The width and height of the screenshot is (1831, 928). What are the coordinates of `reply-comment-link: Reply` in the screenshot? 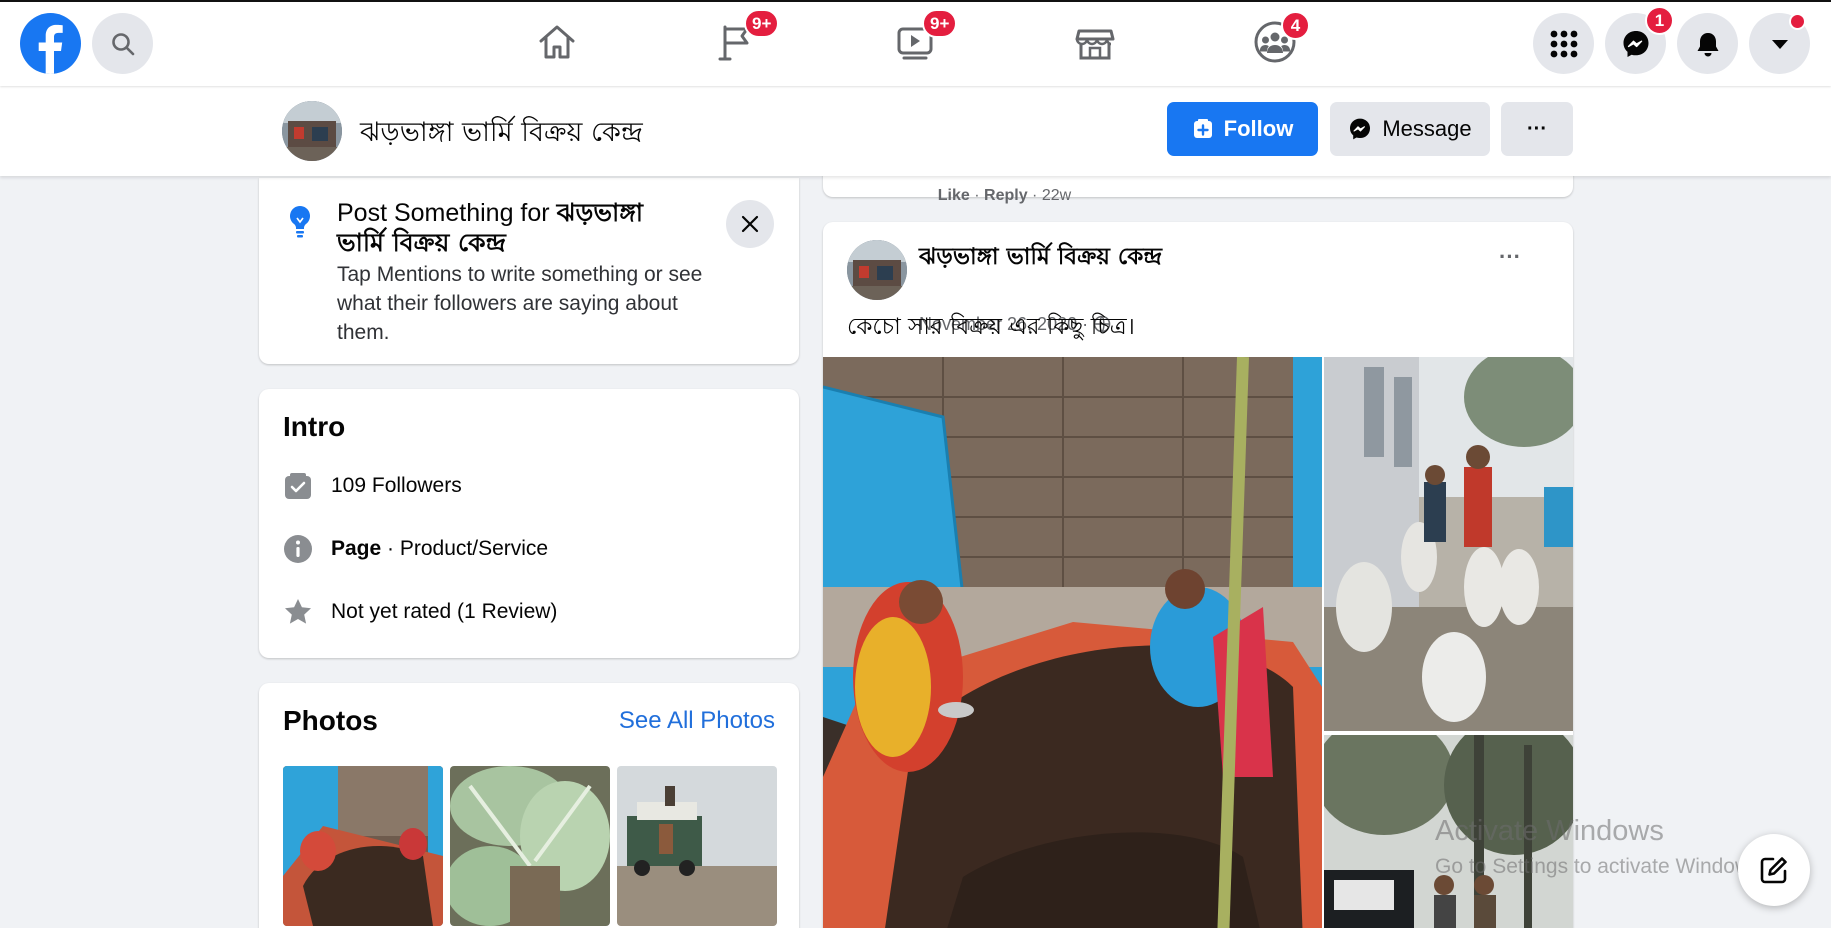 It's located at (1006, 195).